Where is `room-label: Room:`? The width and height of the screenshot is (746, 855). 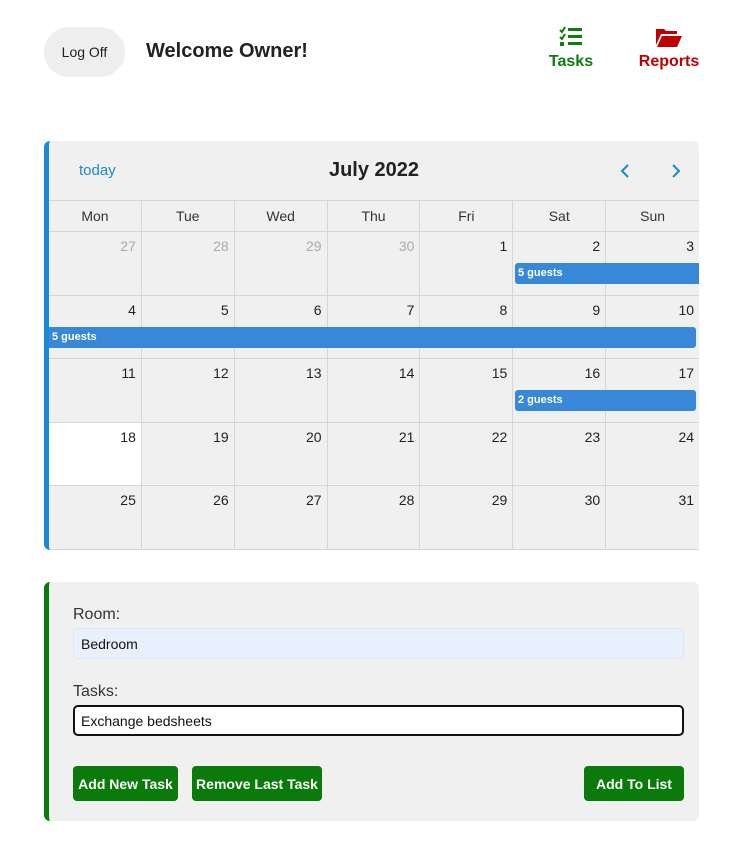
room-label: Room: is located at coordinates (97, 614).